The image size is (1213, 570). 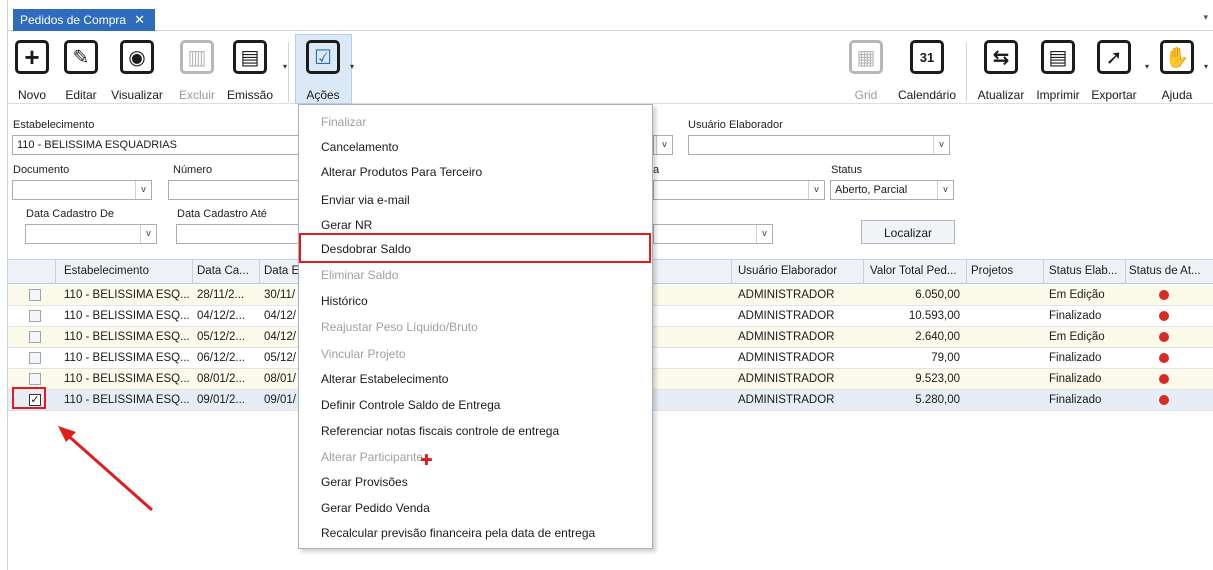 What do you see at coordinates (927, 71) in the screenshot?
I see `calendario-button: 31 Calendário` at bounding box center [927, 71].